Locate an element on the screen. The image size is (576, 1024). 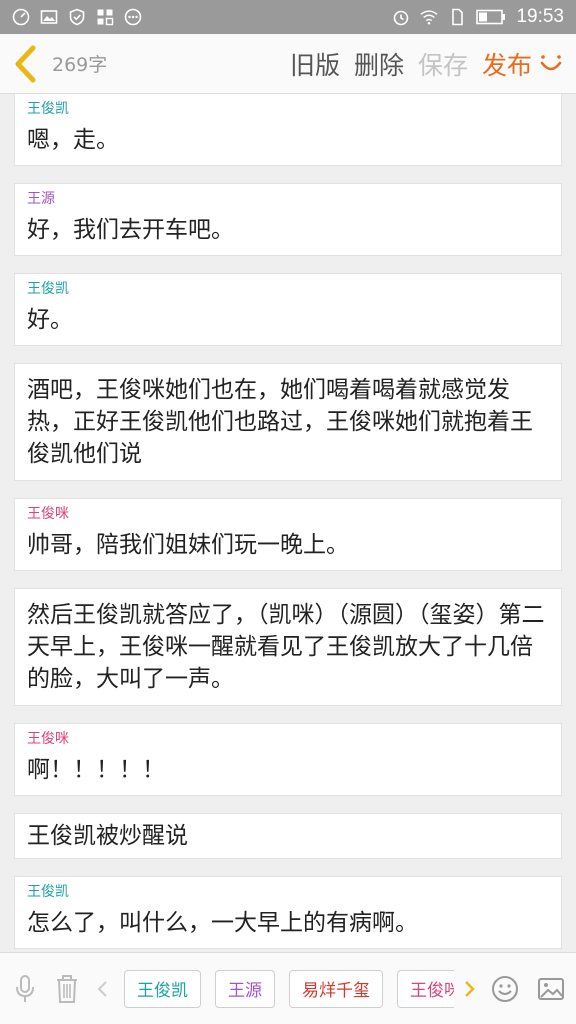
character-chip-list: 王俊凯 王源 易烊千玺 王俊咪 is located at coordinates (289, 988).